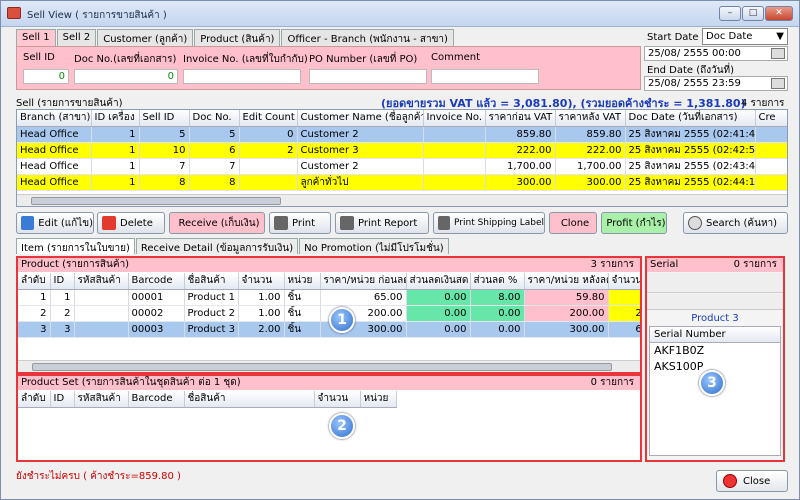 Image resolution: width=800 pixels, height=500 pixels. What do you see at coordinates (730, 13) in the screenshot?
I see `minimize-button: –` at bounding box center [730, 13].